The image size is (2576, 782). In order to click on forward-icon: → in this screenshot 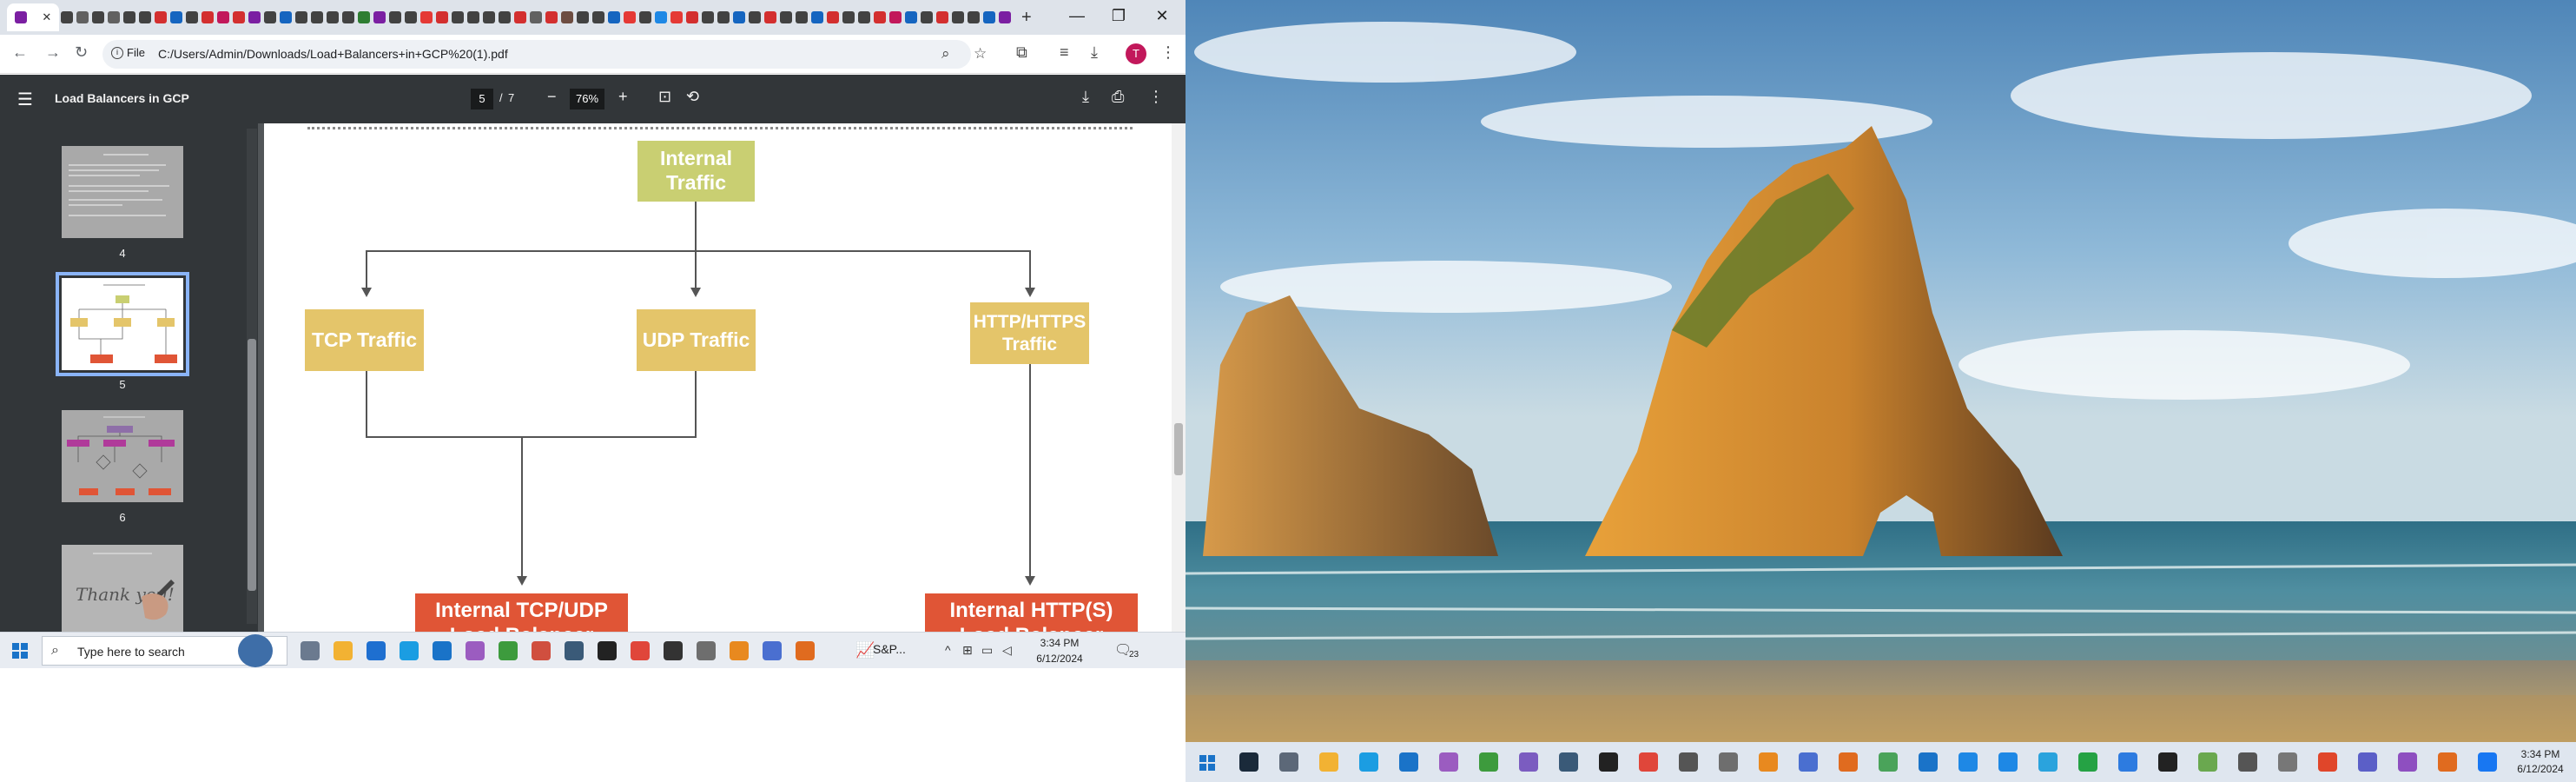, I will do `click(53, 53)`.